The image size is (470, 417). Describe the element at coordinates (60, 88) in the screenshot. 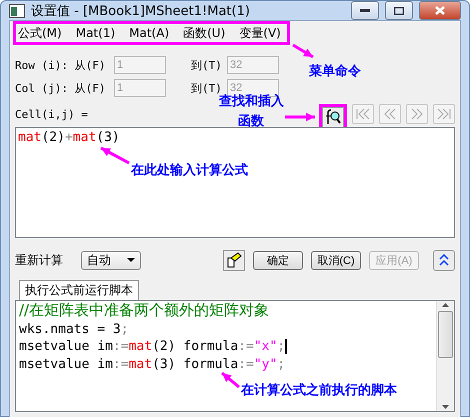

I see `range-label: Col (j): 从(F)` at that location.